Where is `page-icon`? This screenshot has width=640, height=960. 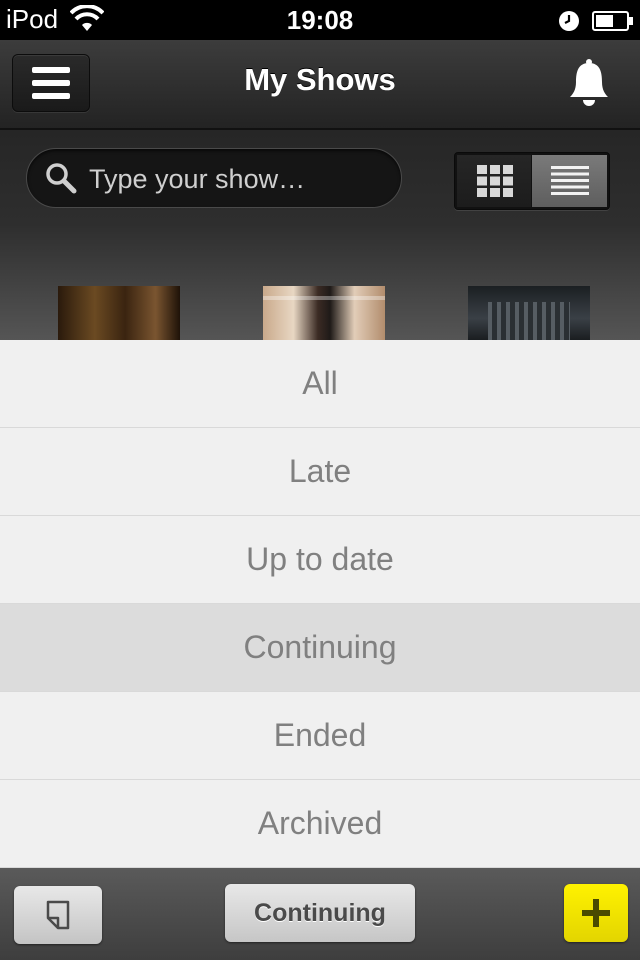 page-icon is located at coordinates (58, 915).